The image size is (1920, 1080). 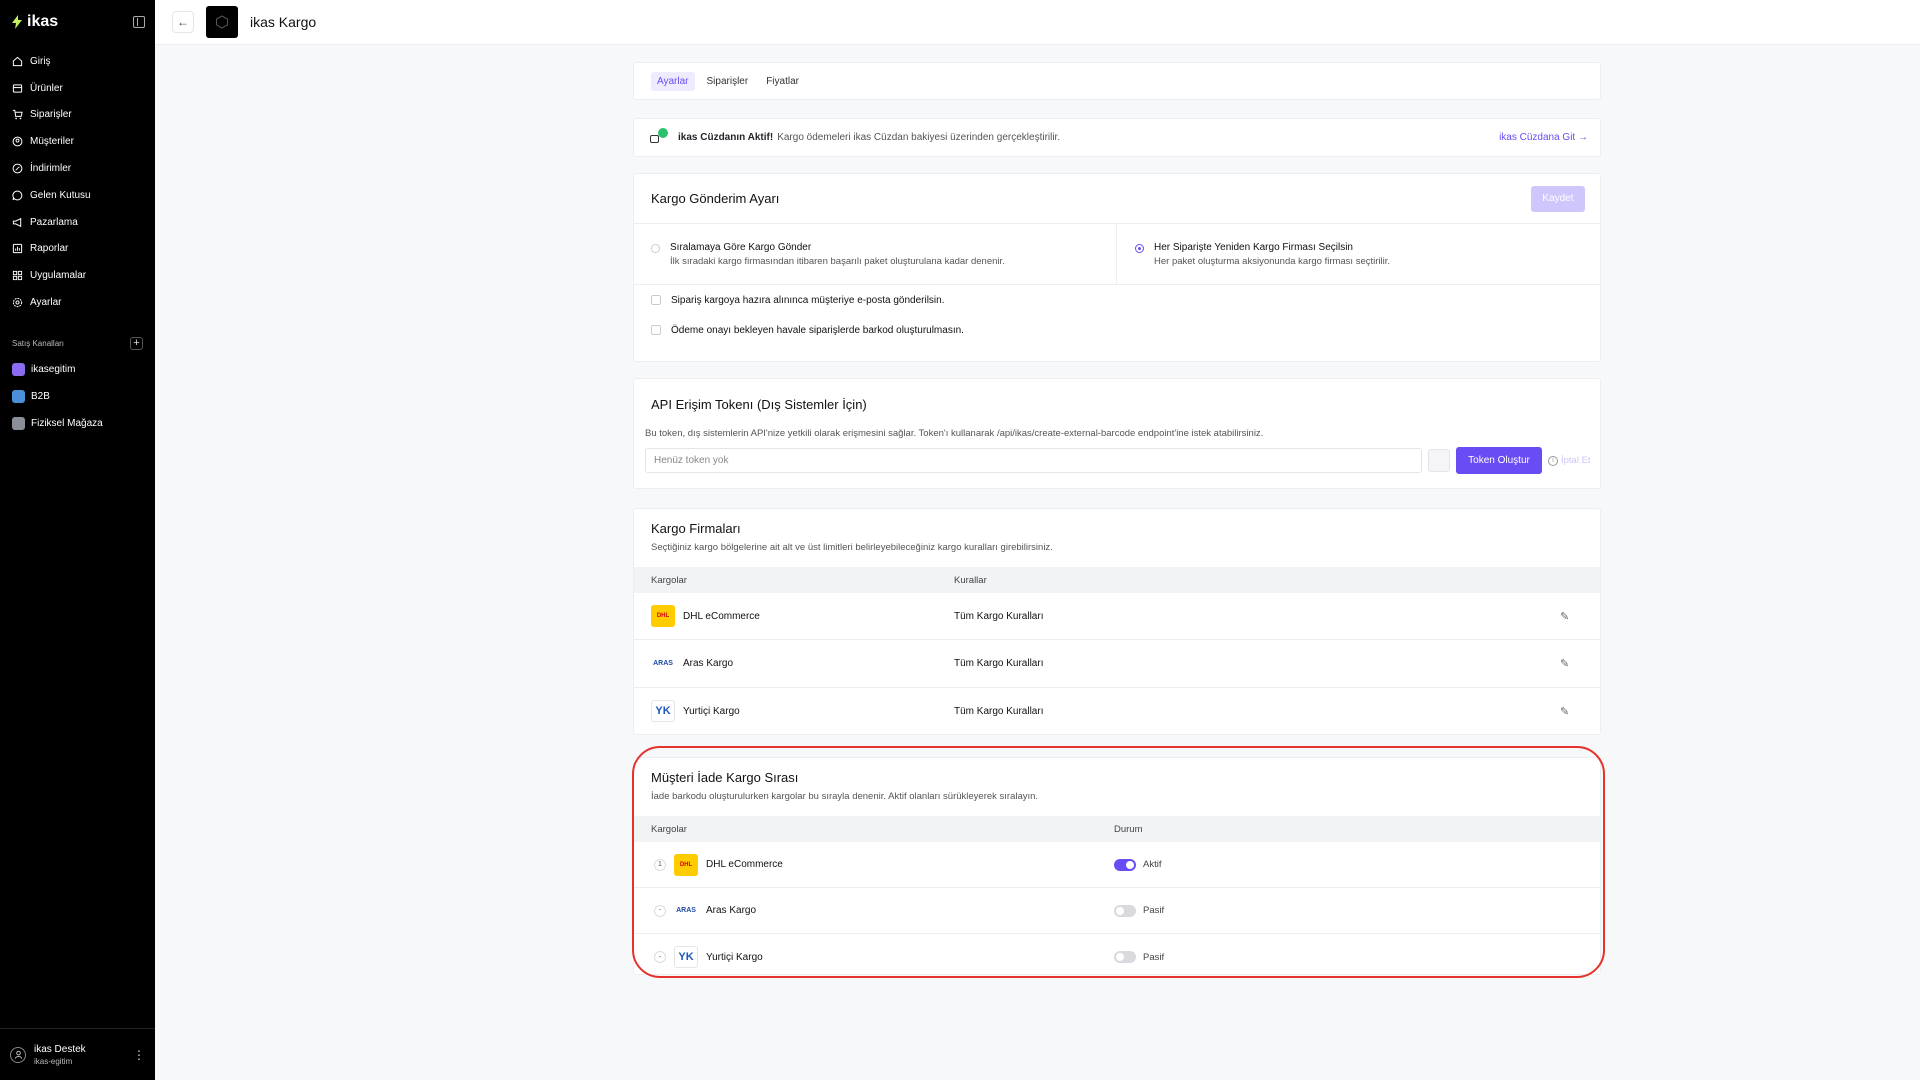 I want to click on sales-channels-title: Satış Kanalları, so click(x=38, y=344).